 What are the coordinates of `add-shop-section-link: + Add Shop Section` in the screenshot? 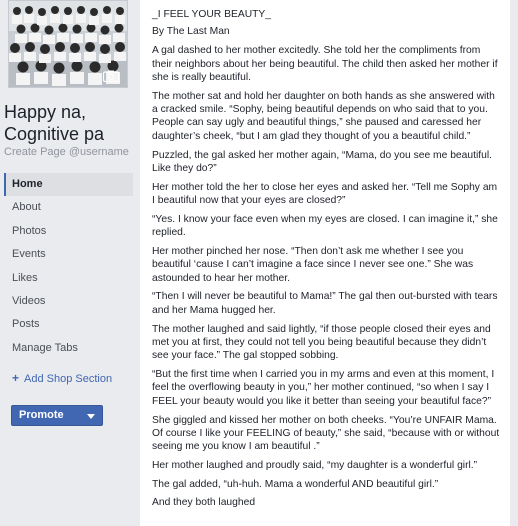 It's located at (62, 378).